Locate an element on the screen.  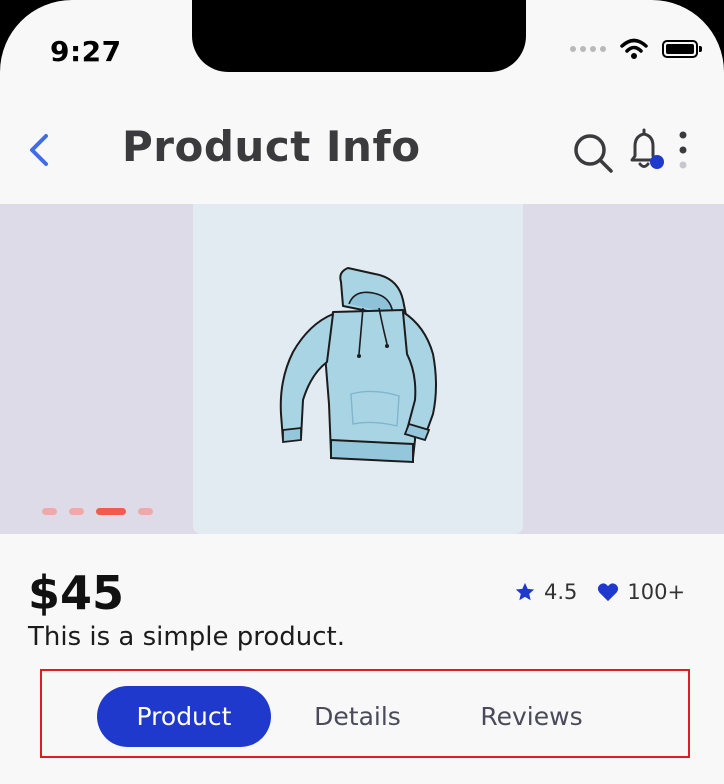
bell-icon is located at coordinates (646, 151).